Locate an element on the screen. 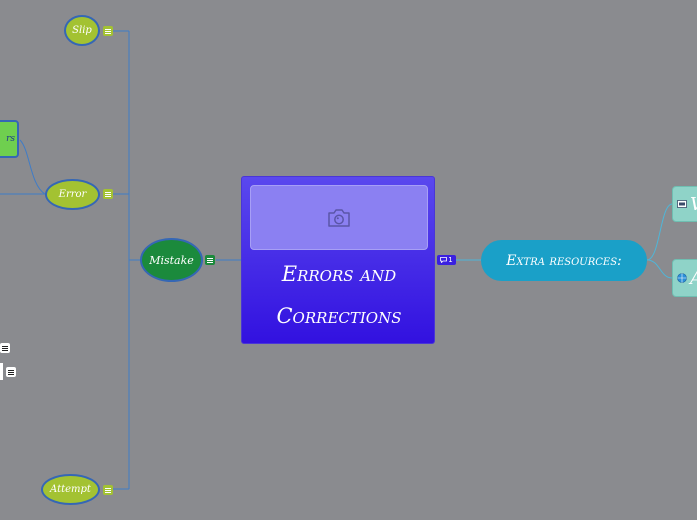 The width and height of the screenshot is (697, 520). central-title-line1: Errors and is located at coordinates (339, 274).